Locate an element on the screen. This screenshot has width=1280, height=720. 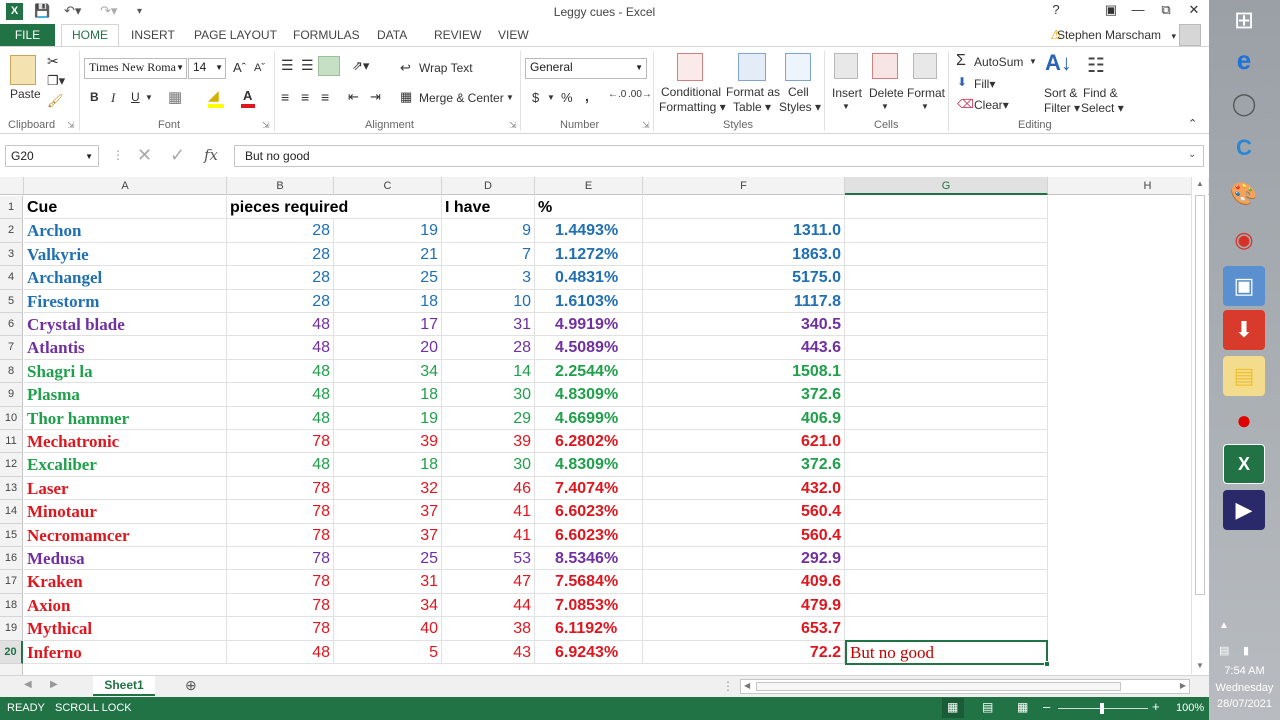
cell-a9: Plasma is located at coordinates (125, 395).